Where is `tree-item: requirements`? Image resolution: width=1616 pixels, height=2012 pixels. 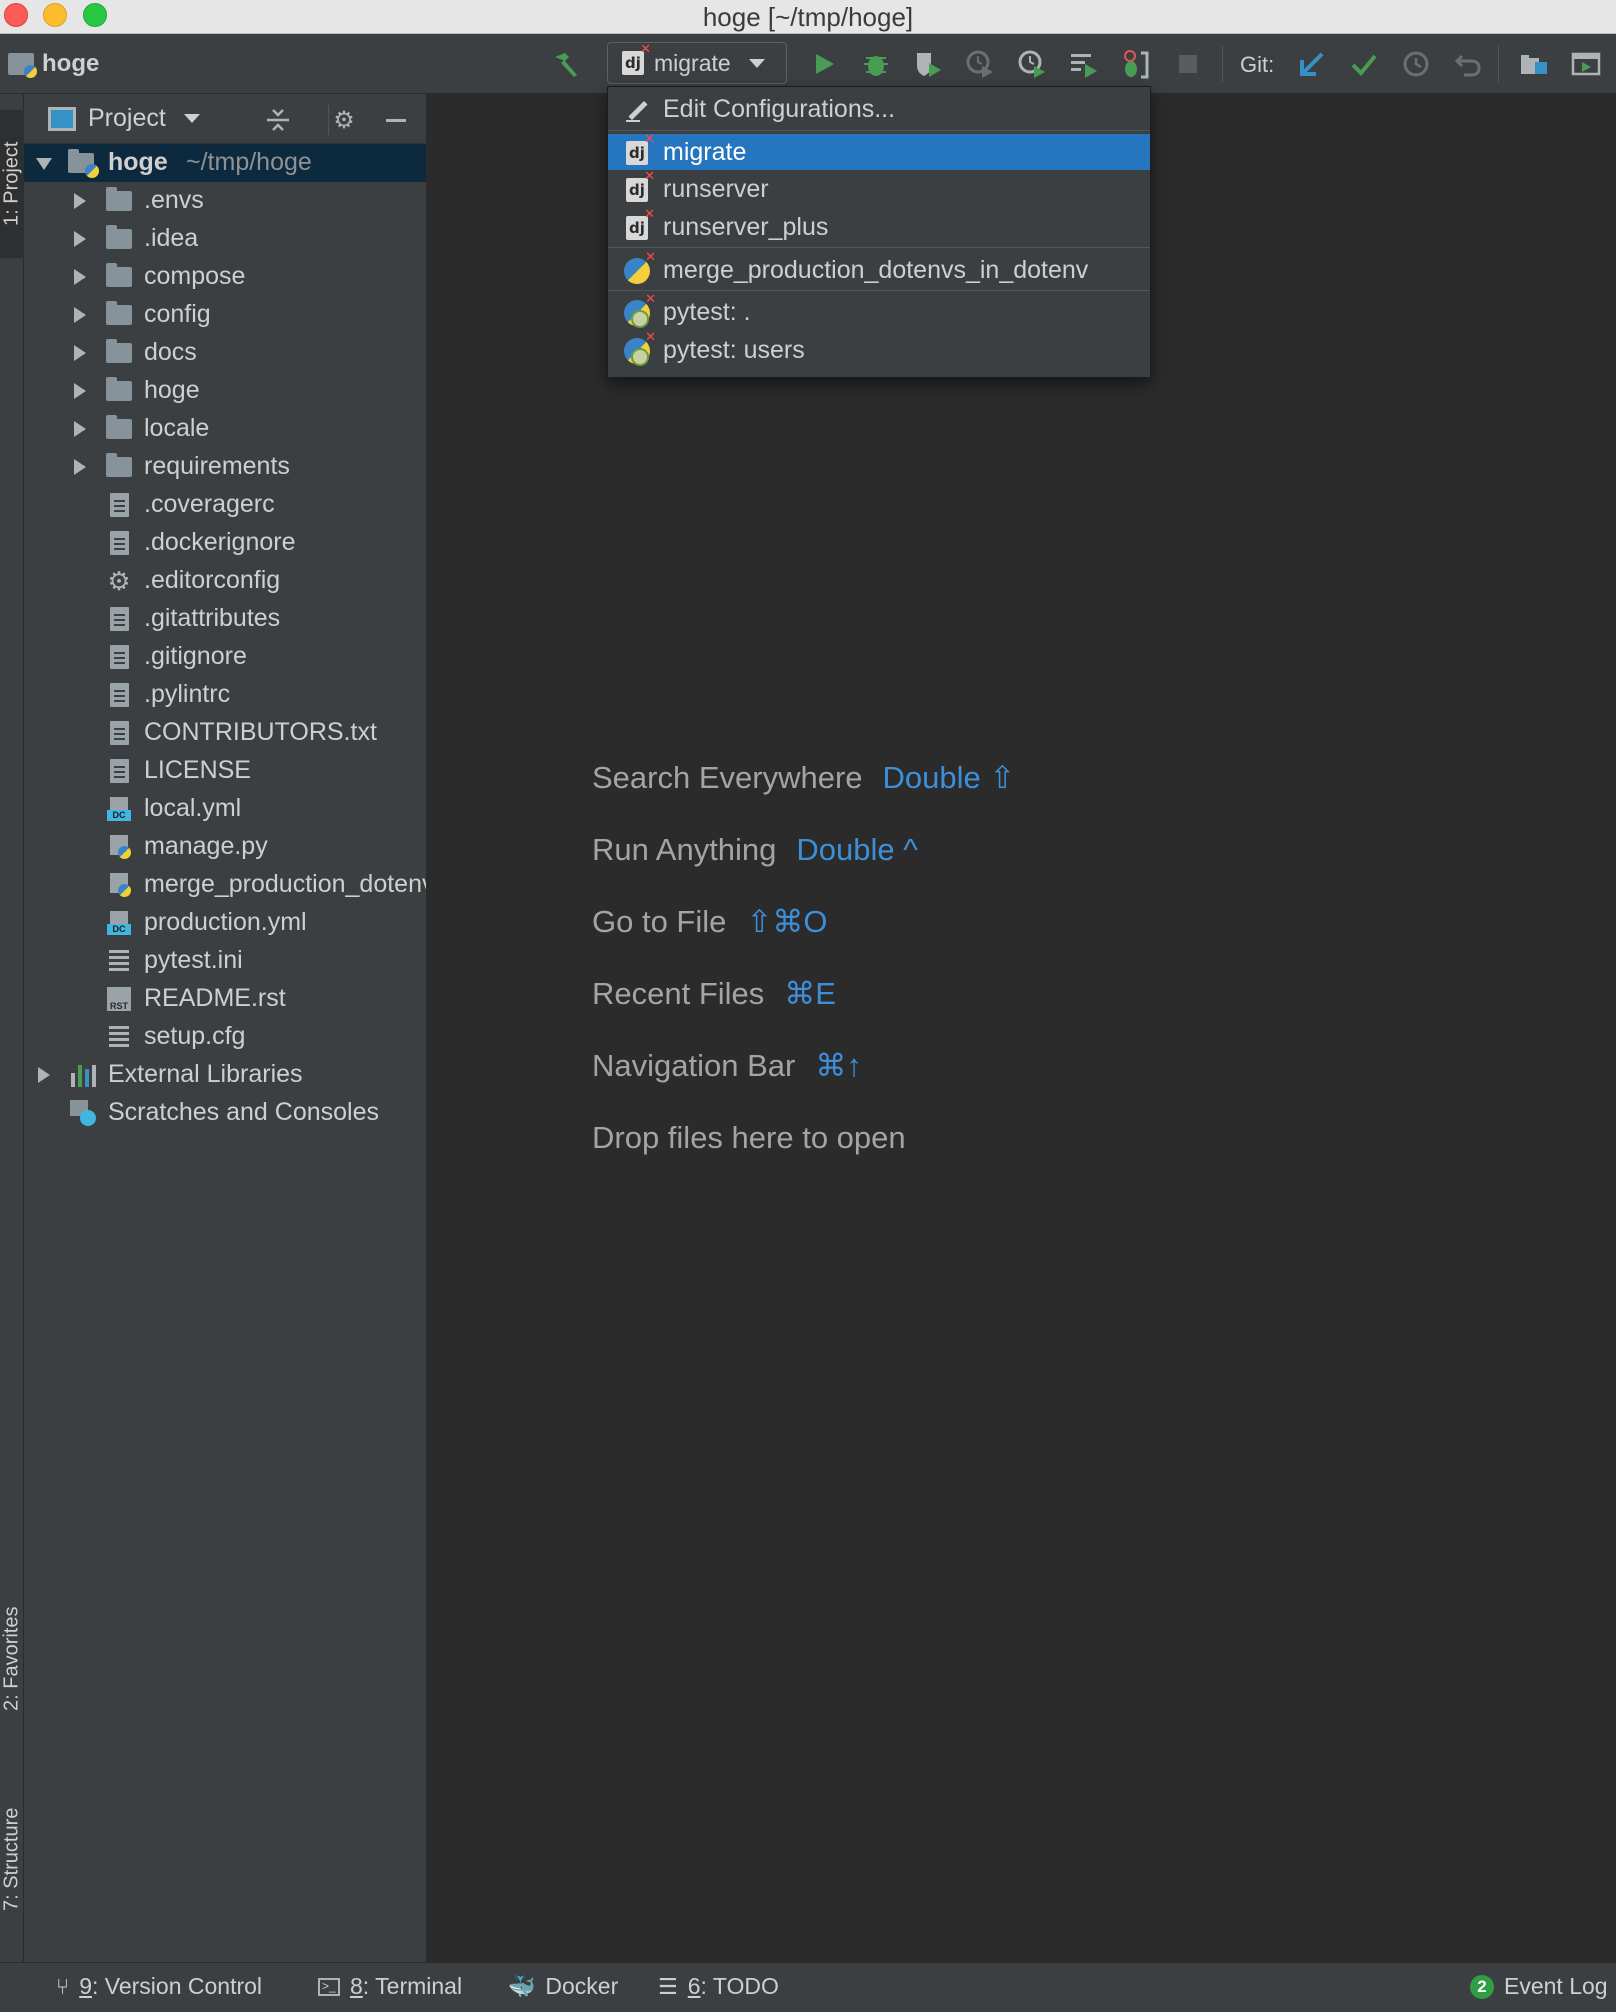 tree-item: requirements is located at coordinates (225, 467).